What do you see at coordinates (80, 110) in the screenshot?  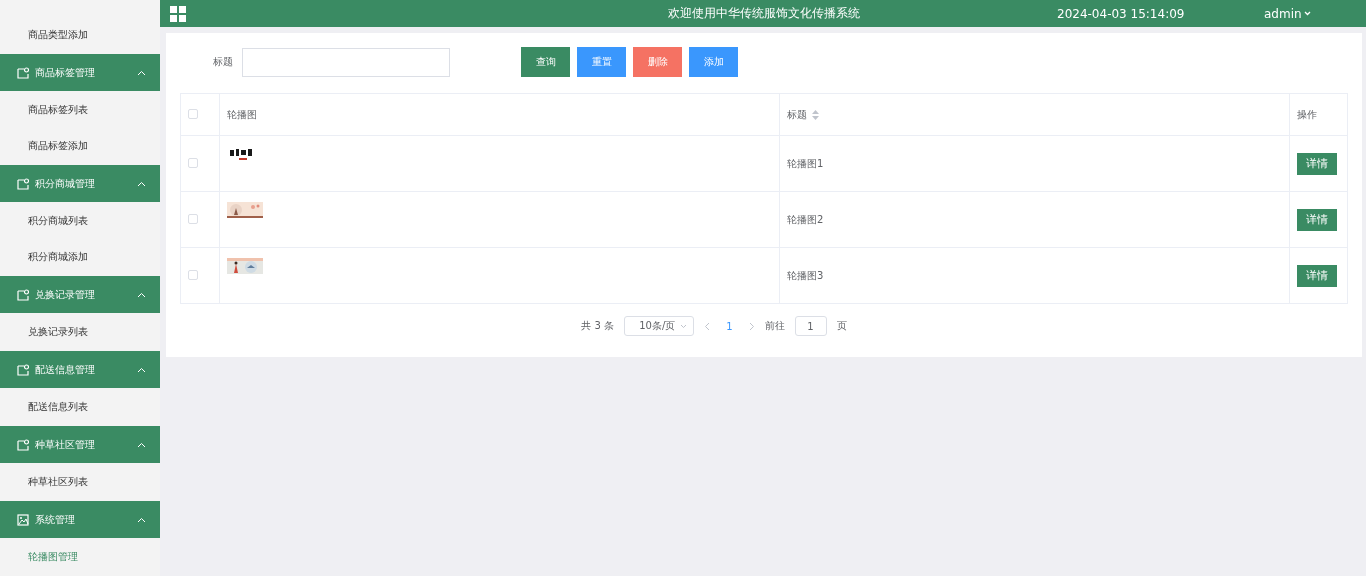 I see `menu-item: 商品标签列表` at bounding box center [80, 110].